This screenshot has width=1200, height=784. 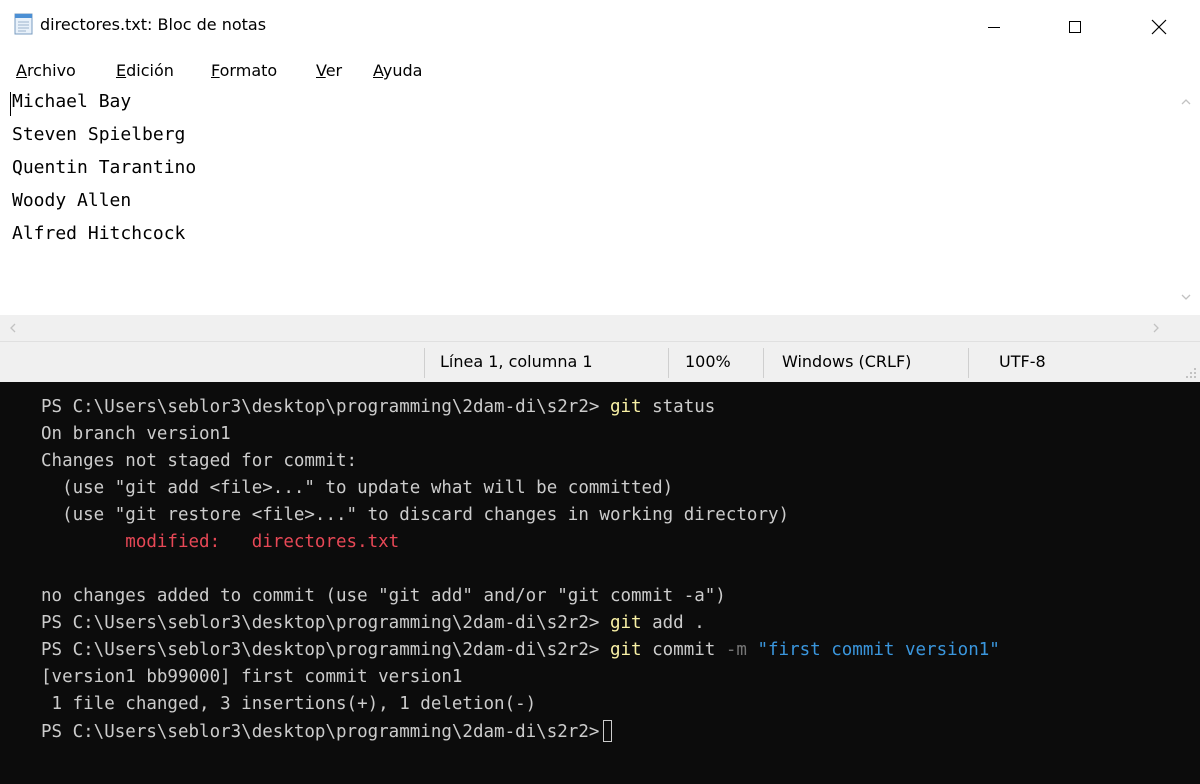 I want to click on terminal-output-line: Changes not staged for commit:, so click(x=199, y=461).